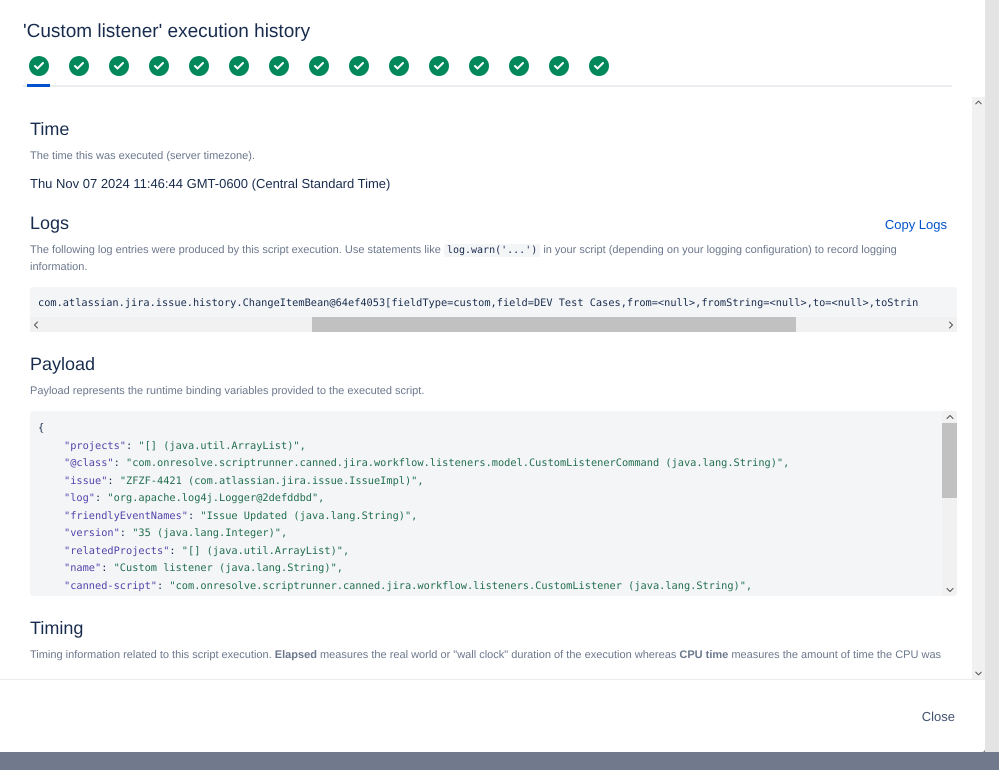 The image size is (999, 770). What do you see at coordinates (211, 183) in the screenshot?
I see `execution-time: Thu Nov 07 2024 11:46:44 GMT-0600 (Central Standard Time)` at bounding box center [211, 183].